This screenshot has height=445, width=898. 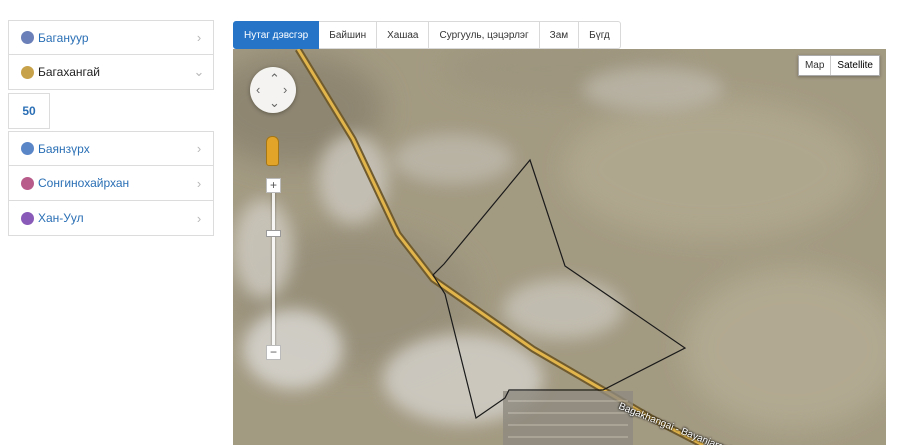 I want to click on map-type-satellite-button: Satellite, so click(x=854, y=65).